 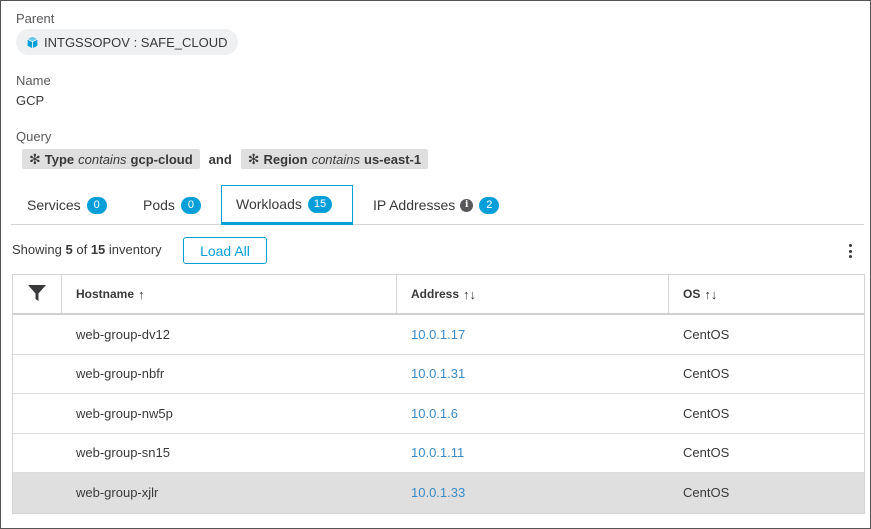 I want to click on tab-services: Services 0, so click(x=67, y=205).